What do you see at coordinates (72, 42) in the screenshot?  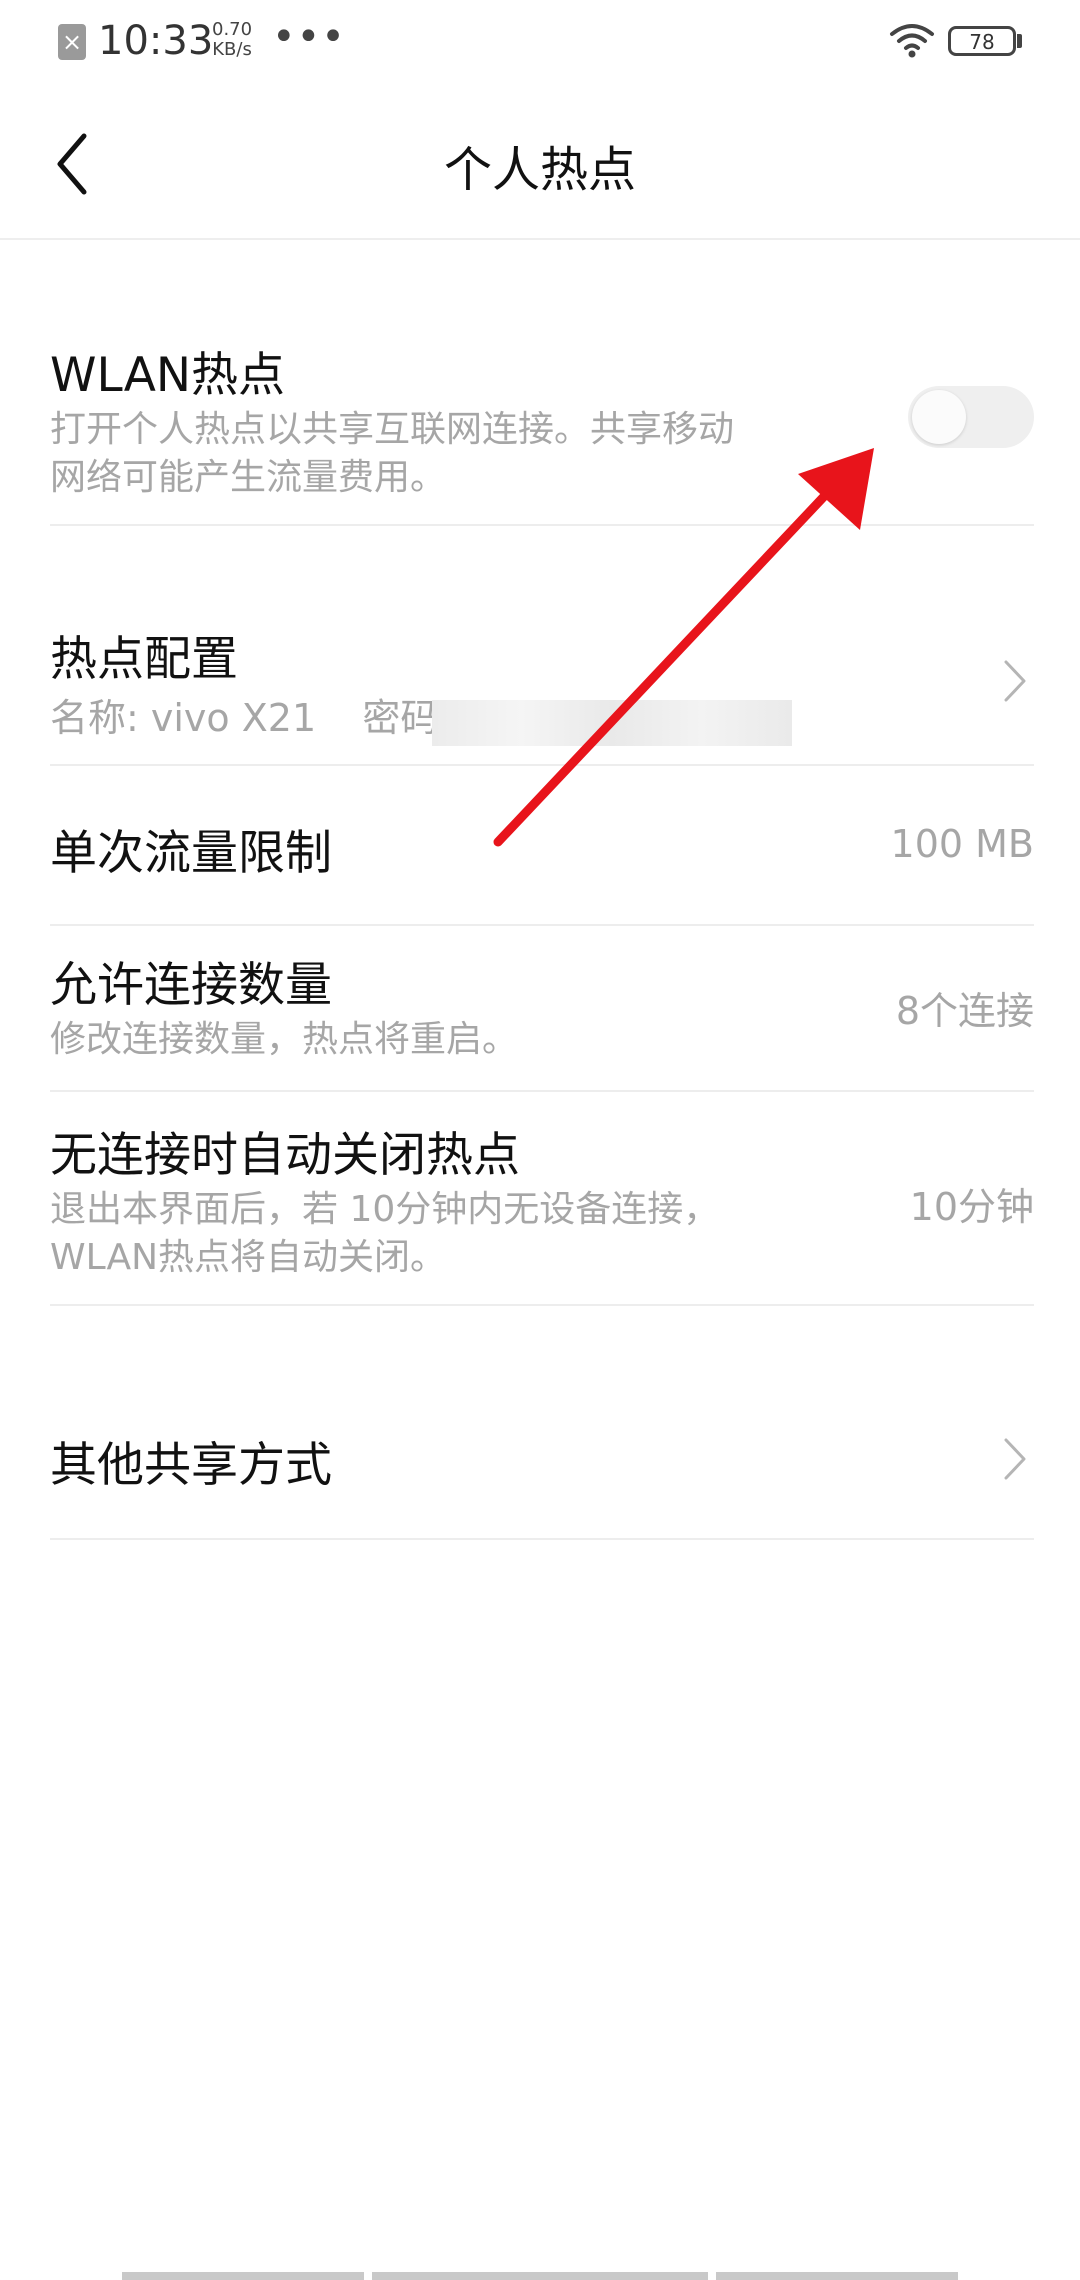 I see `sim-off-icon: ×` at bounding box center [72, 42].